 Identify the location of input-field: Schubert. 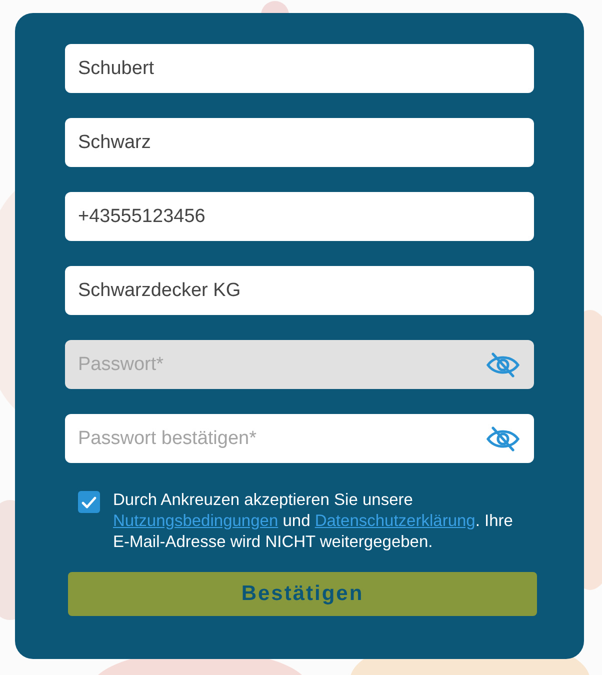
(299, 68).